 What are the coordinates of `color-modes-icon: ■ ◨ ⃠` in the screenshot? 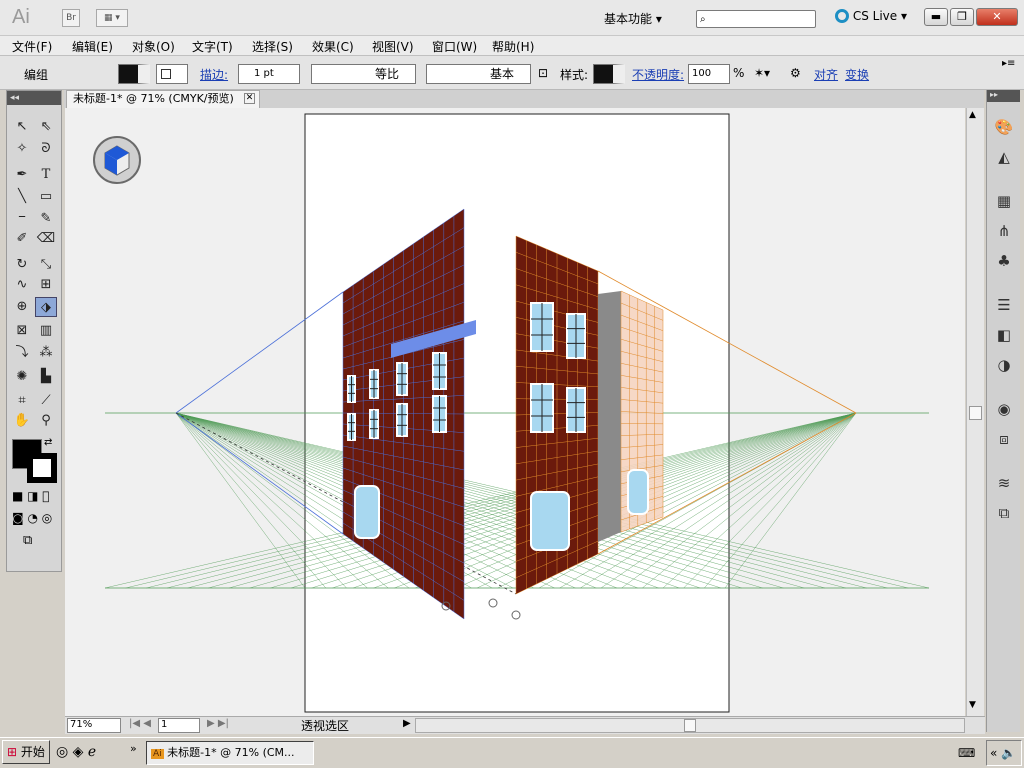 It's located at (31, 496).